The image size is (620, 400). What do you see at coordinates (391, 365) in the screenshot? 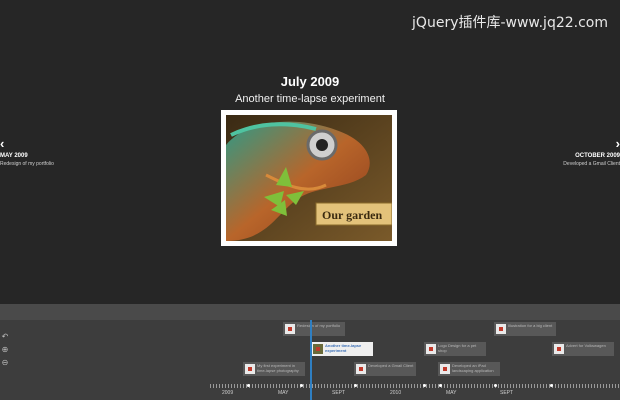
I see `marker-label: Developed a Gmail Client` at bounding box center [391, 365].